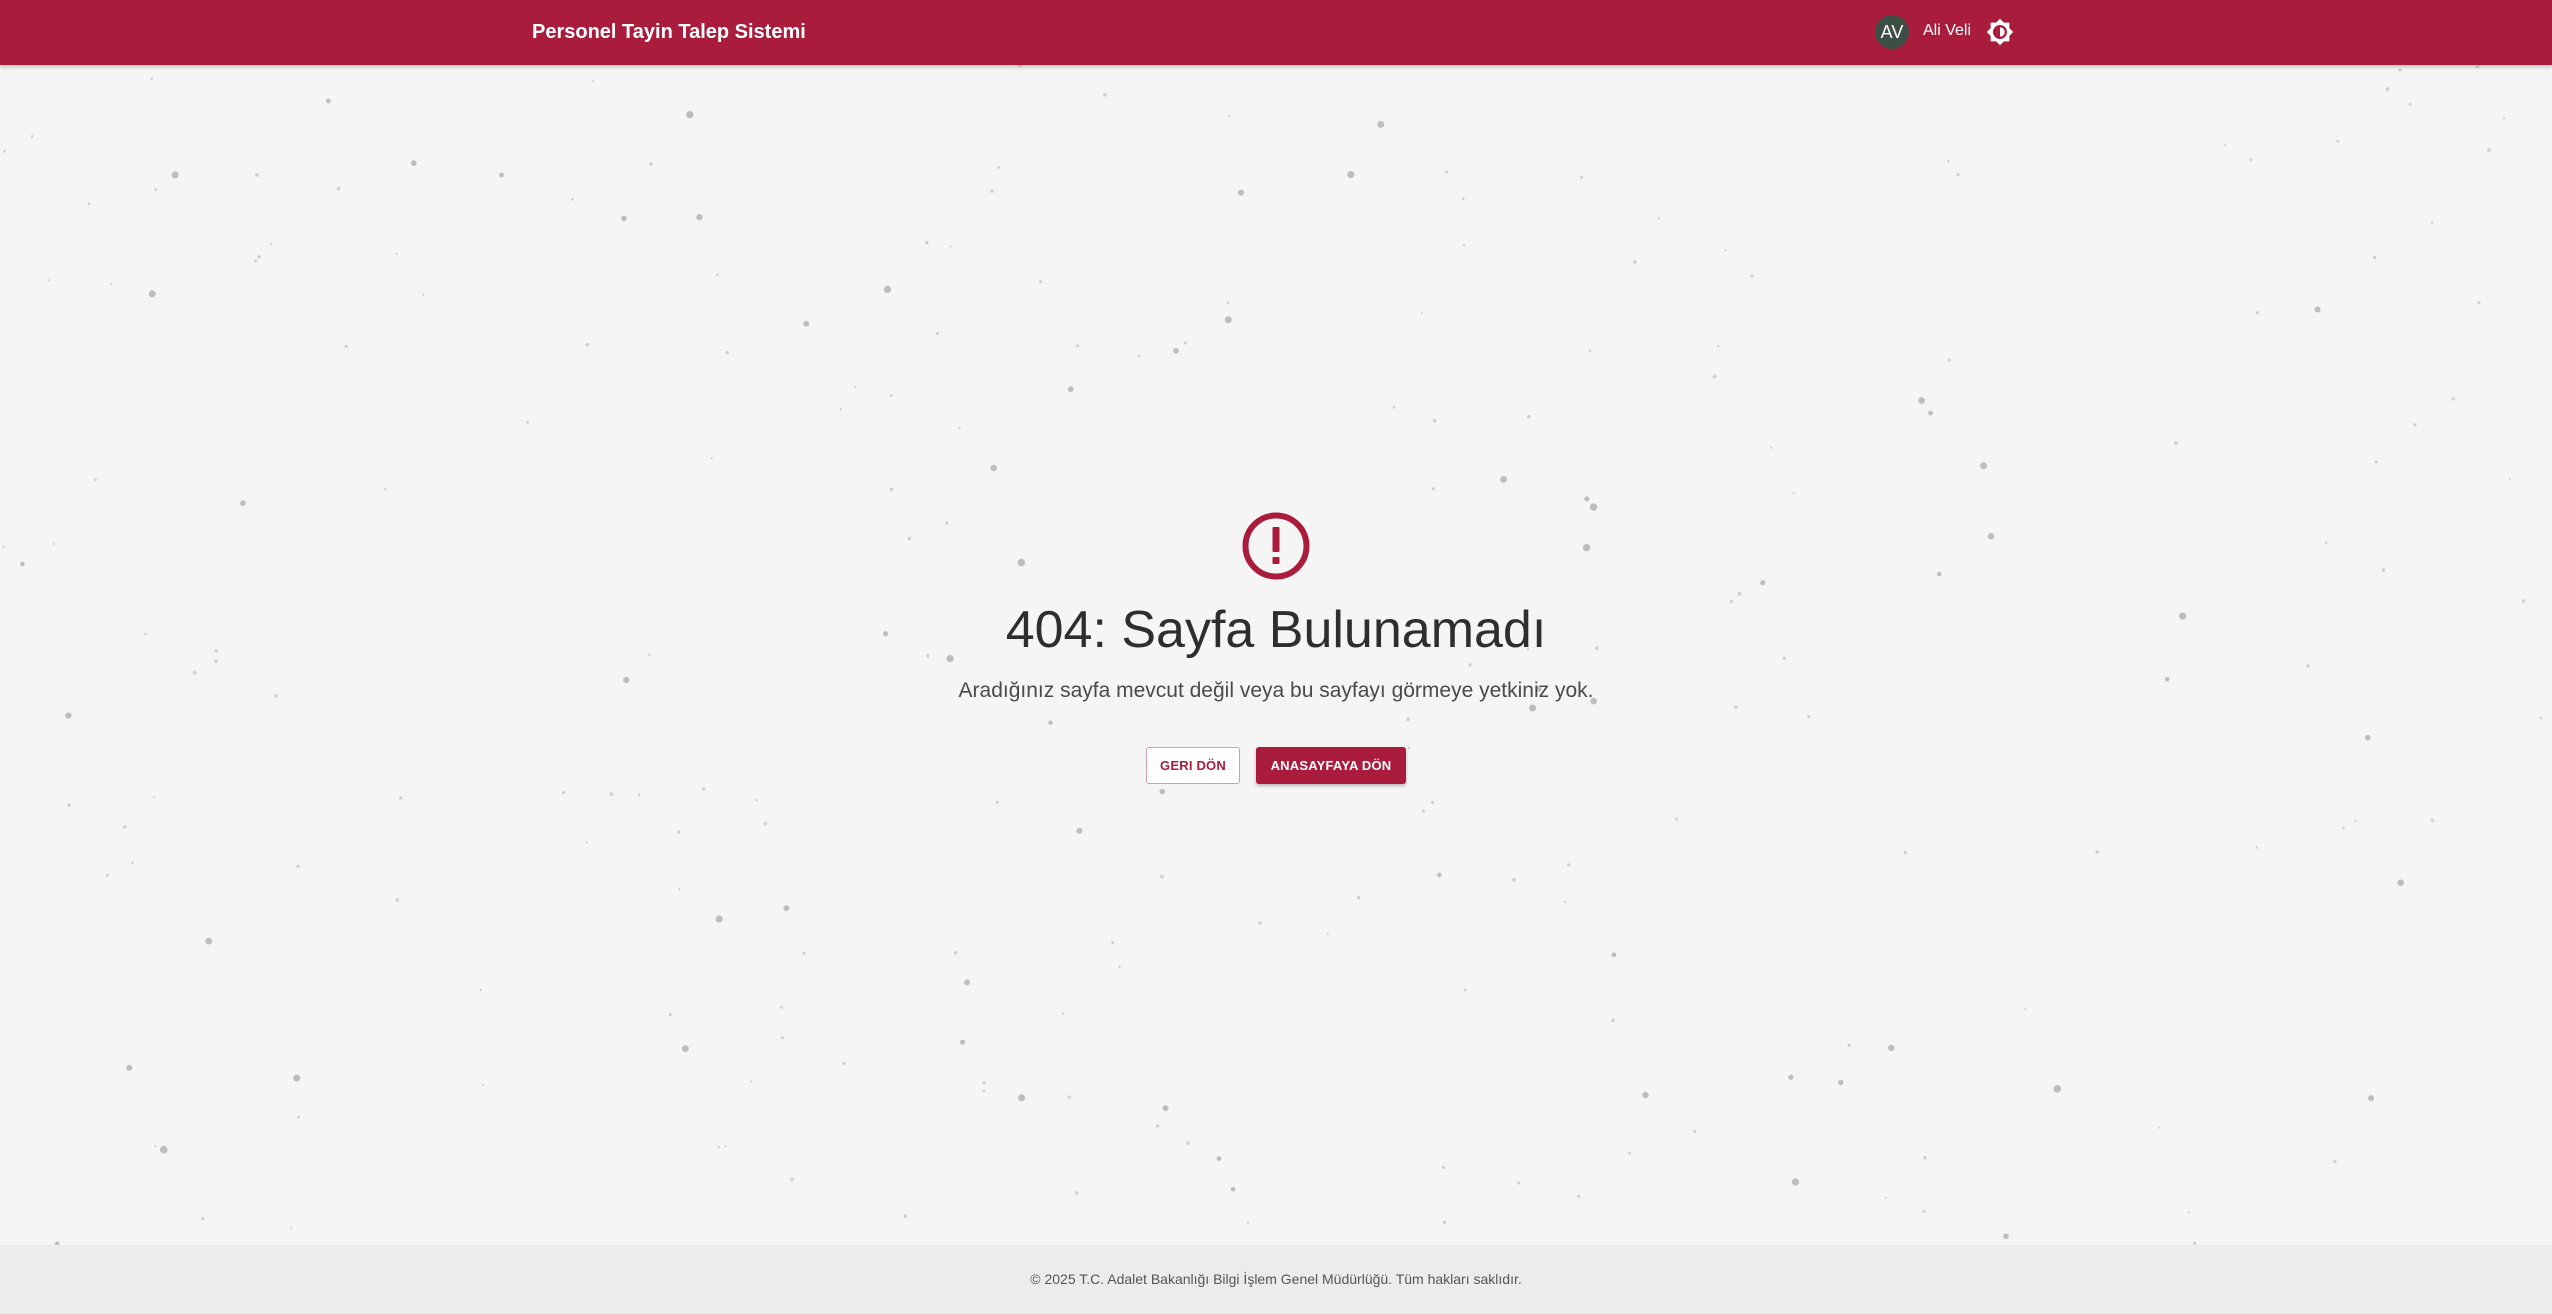 The image size is (2552, 1314). Describe the element at coordinates (2000, 32) in the screenshot. I see `brightness-icon` at that location.